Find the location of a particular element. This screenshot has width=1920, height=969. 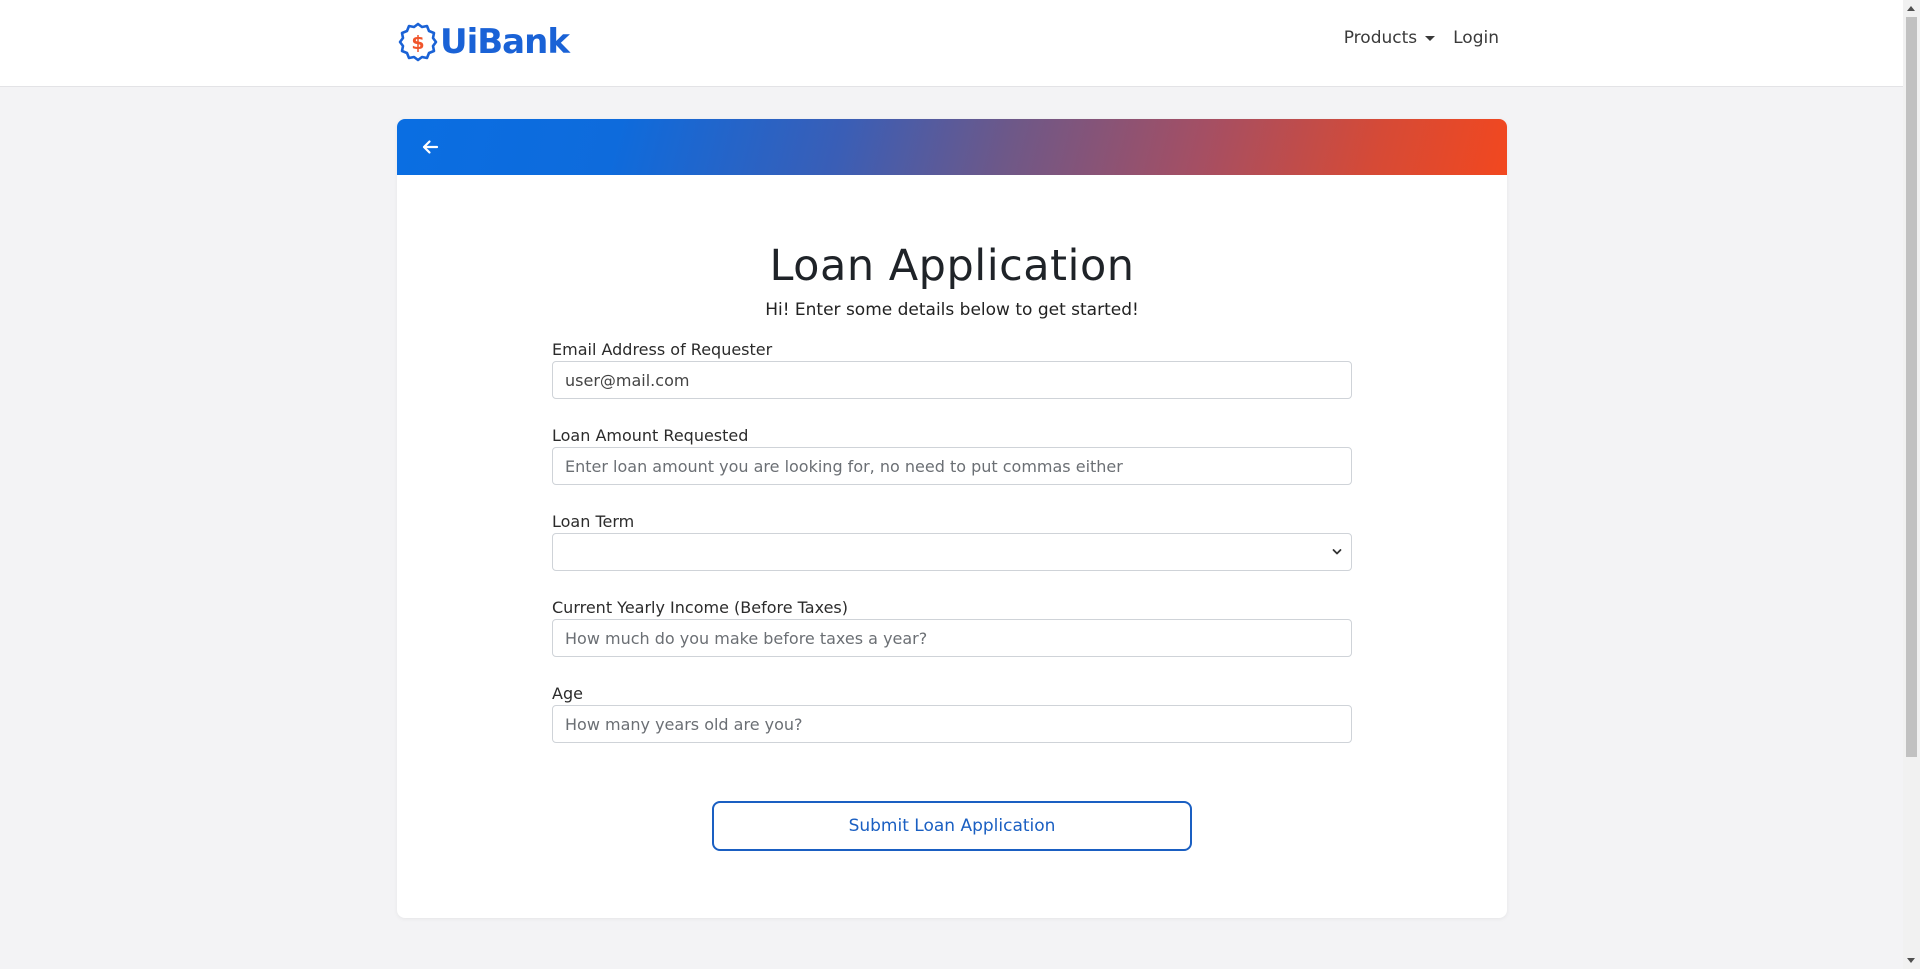

dollar-gear-logo-icon: $ is located at coordinates (418, 42).